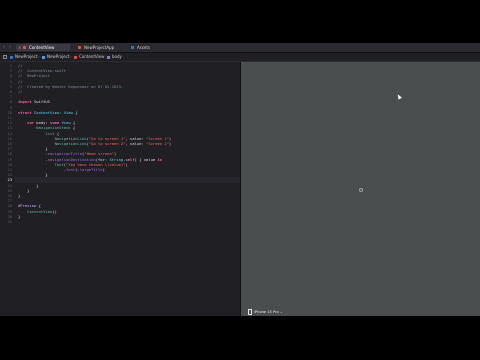  What do you see at coordinates (5, 57) in the screenshot?
I see `grid-icon` at bounding box center [5, 57].